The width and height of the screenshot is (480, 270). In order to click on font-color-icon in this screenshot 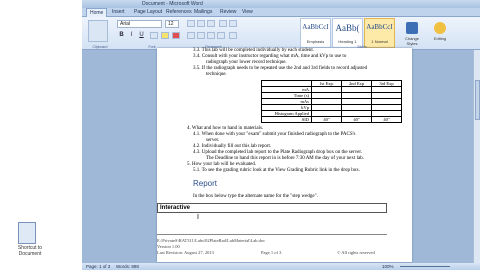, I will do `click(176, 35)`.